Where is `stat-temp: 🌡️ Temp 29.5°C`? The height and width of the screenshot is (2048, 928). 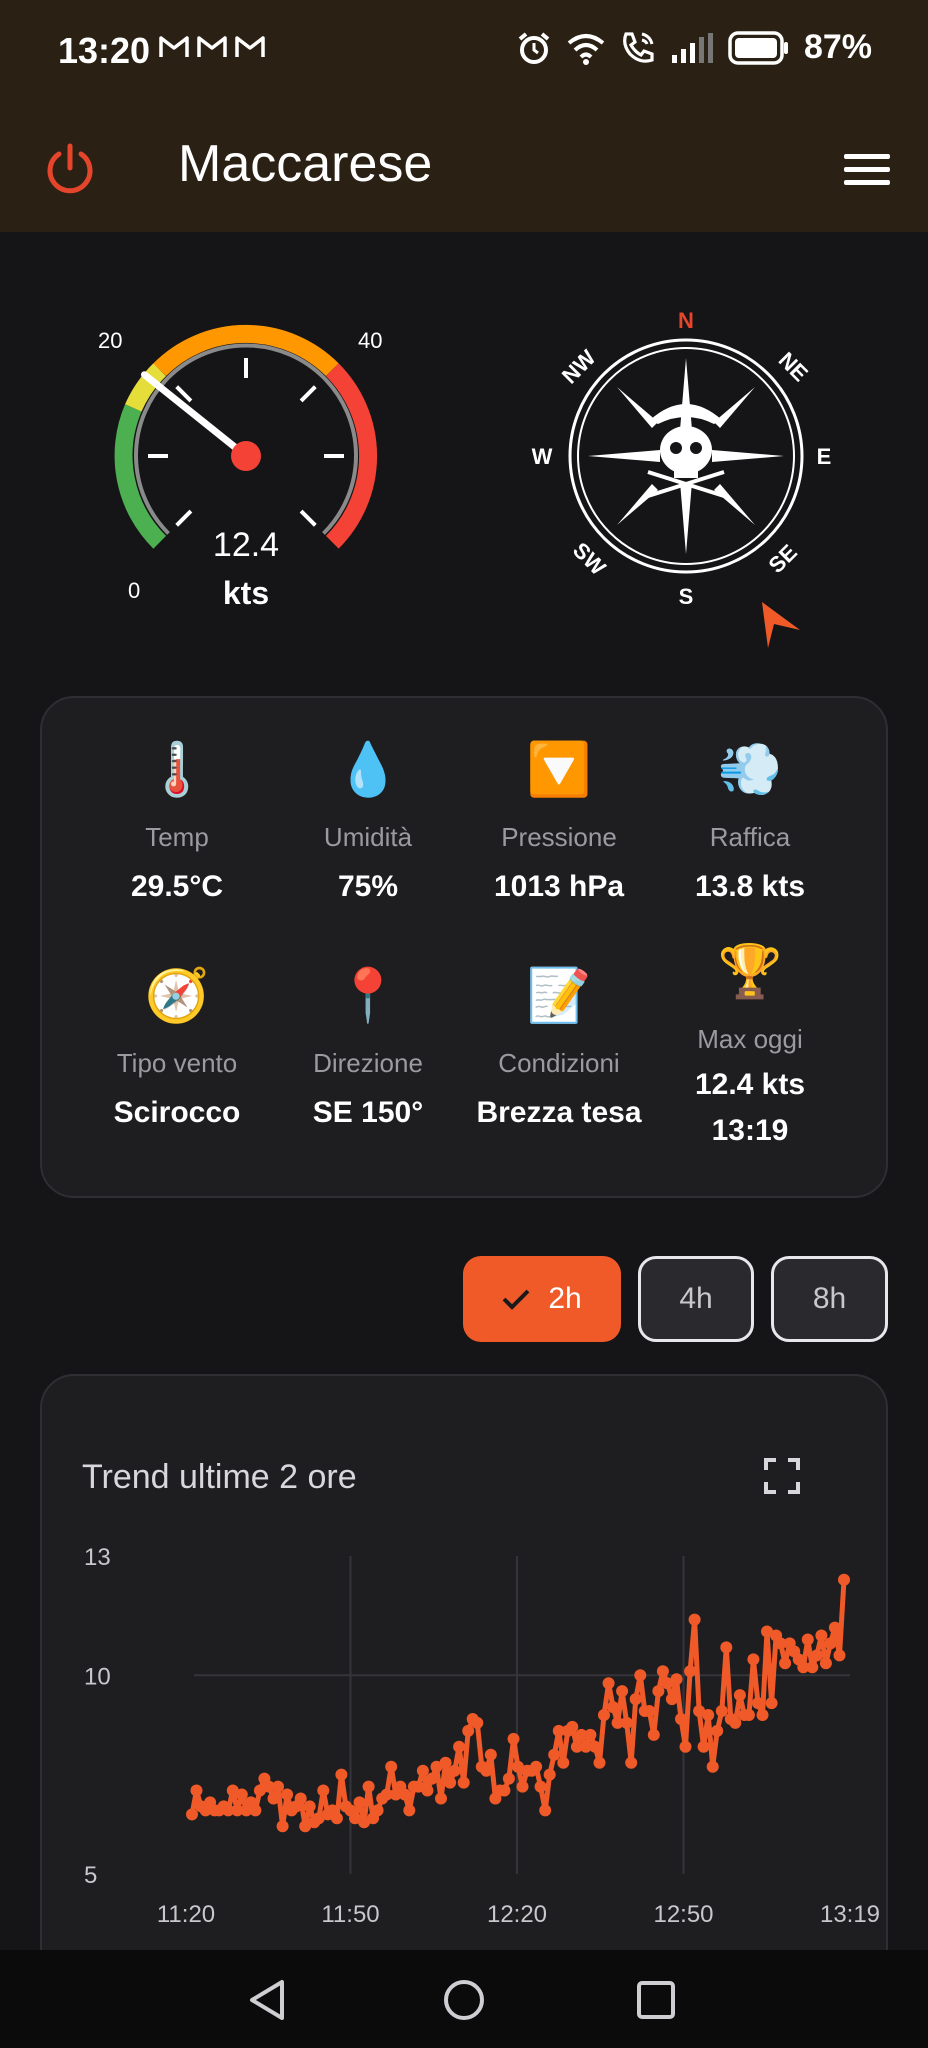 stat-temp: 🌡️ Temp 29.5°C is located at coordinates (177, 823).